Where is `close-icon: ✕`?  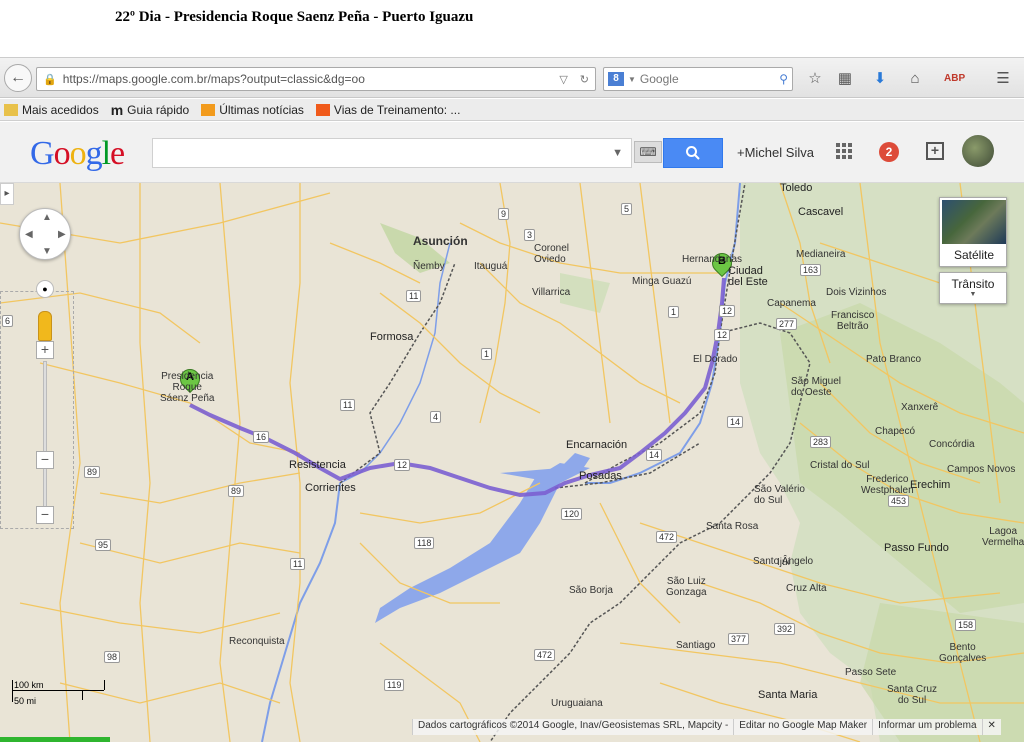
close-icon: ✕ is located at coordinates (991, 727).